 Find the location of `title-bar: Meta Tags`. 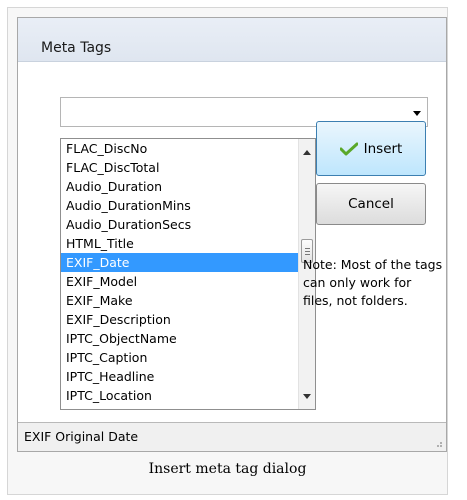

title-bar: Meta Tags is located at coordinates (232, 40).